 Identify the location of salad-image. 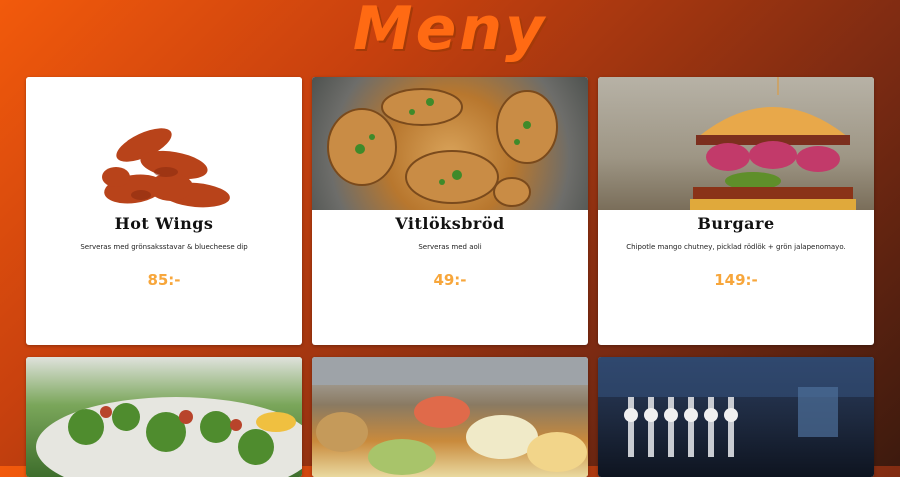
(164, 417).